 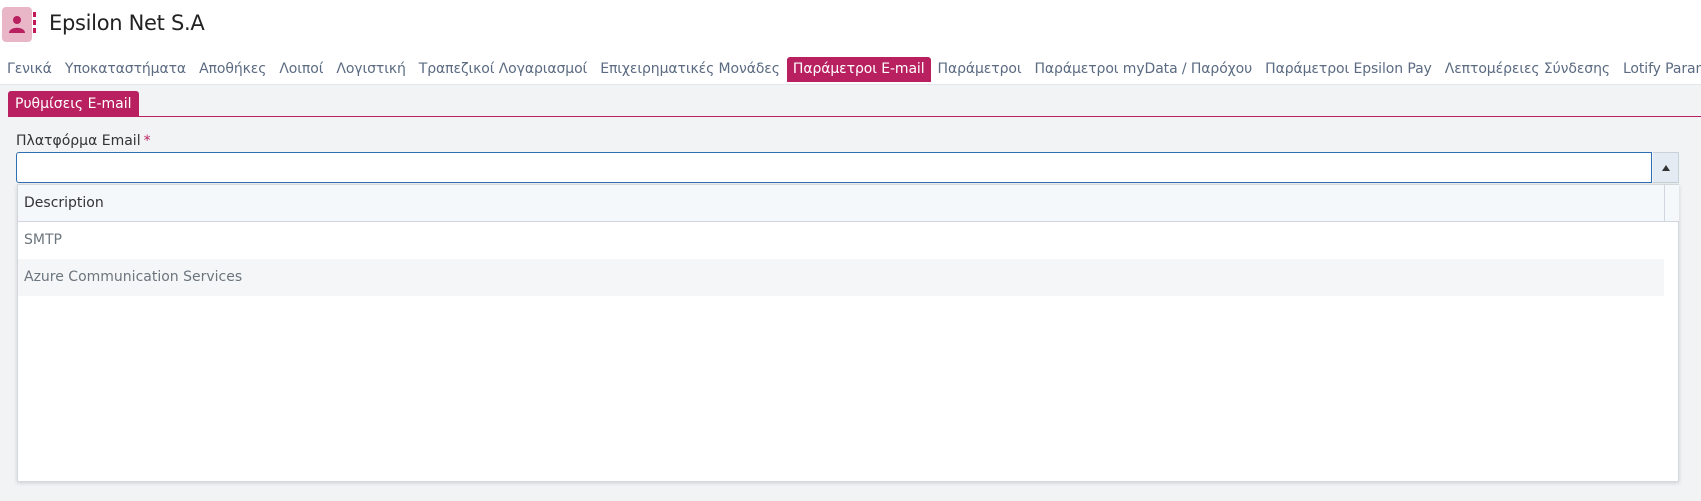 I want to click on triangle-up-icon, so click(x=1666, y=168).